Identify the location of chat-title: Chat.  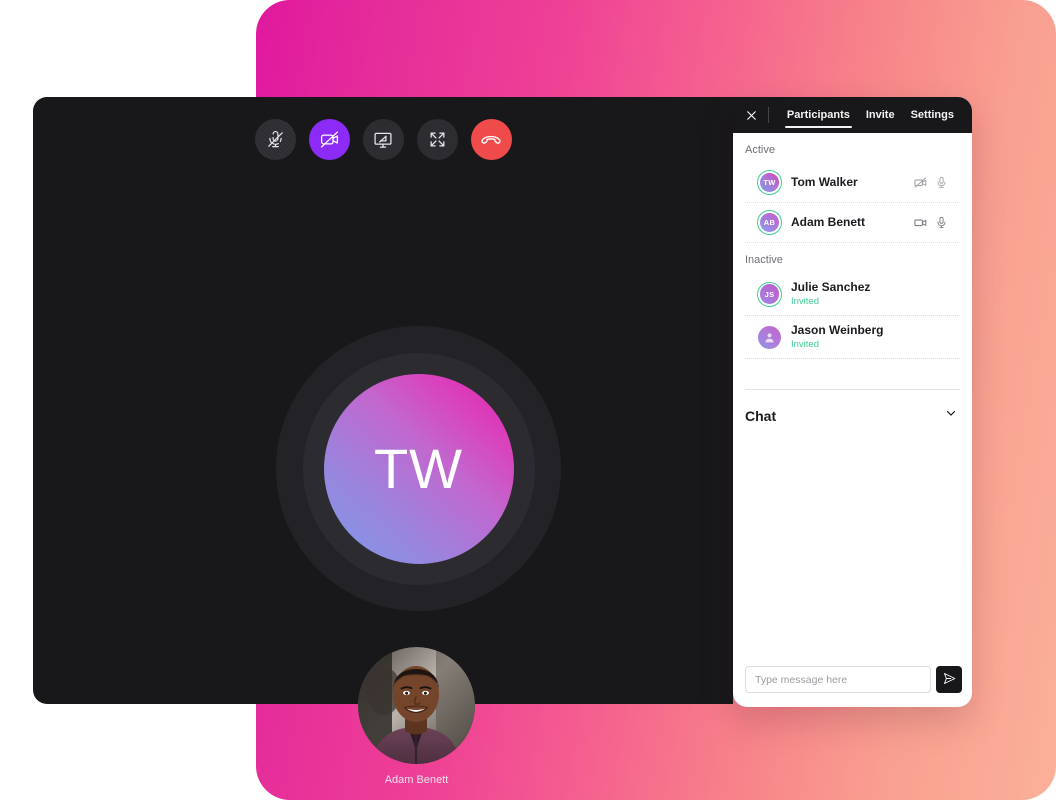
(761, 415).